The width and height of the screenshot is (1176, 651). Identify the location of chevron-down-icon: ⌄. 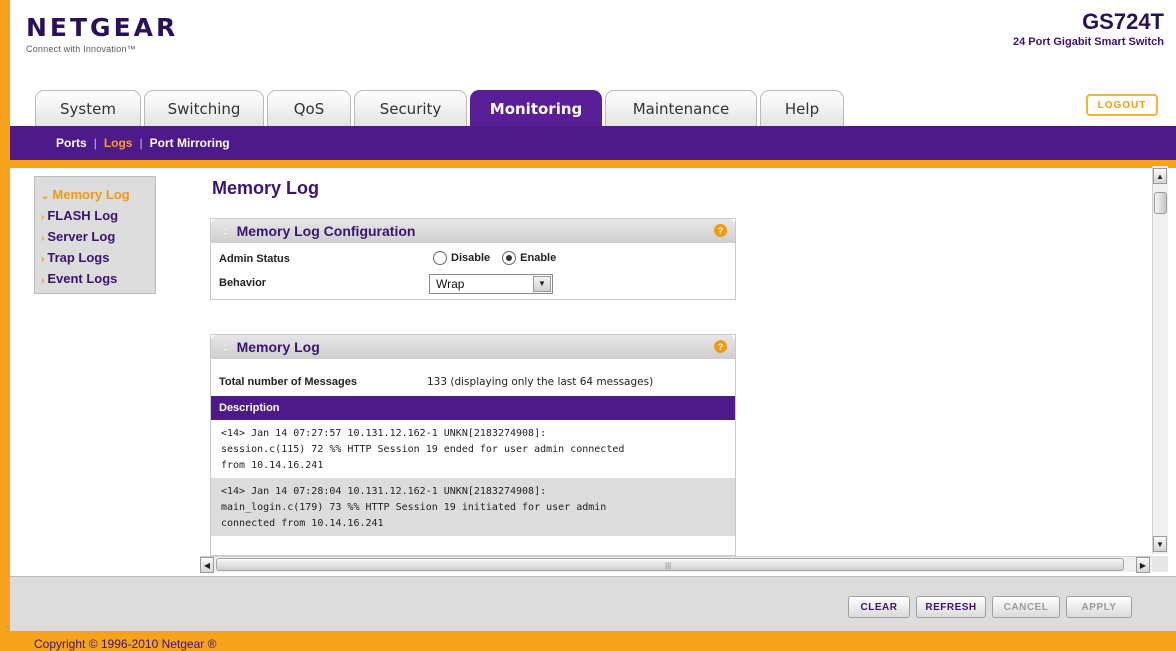
(45, 196).